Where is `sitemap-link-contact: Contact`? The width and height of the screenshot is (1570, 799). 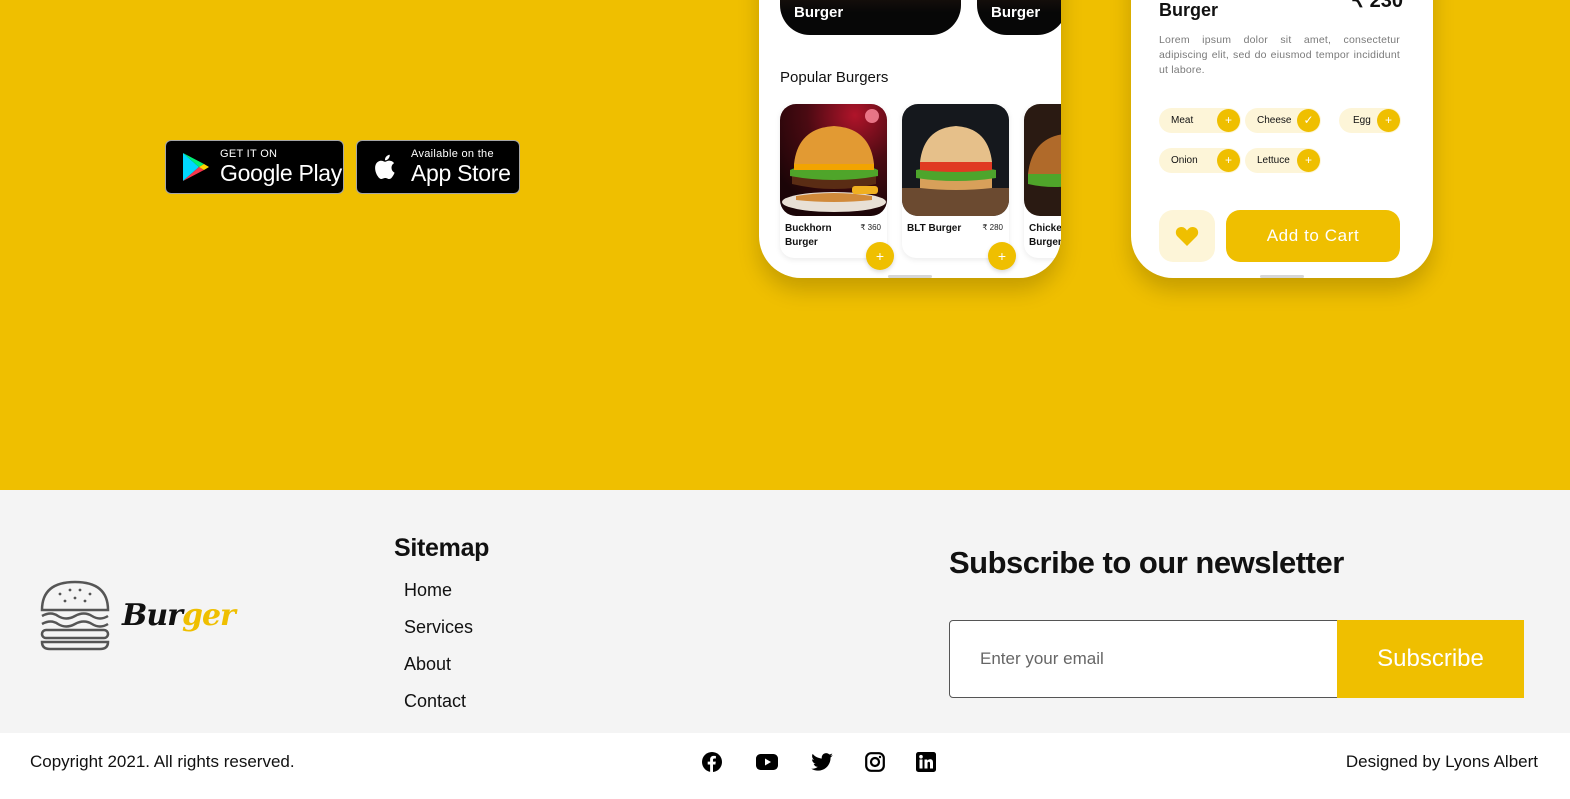
sitemap-link-contact: Contact is located at coordinates (435, 701).